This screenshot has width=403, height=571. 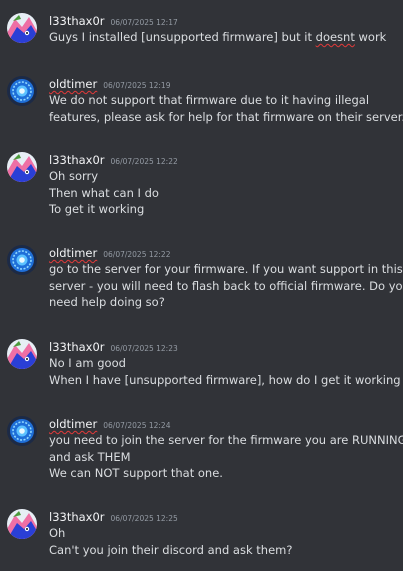 I want to click on message-line: Oh sorry, so click(x=74, y=176).